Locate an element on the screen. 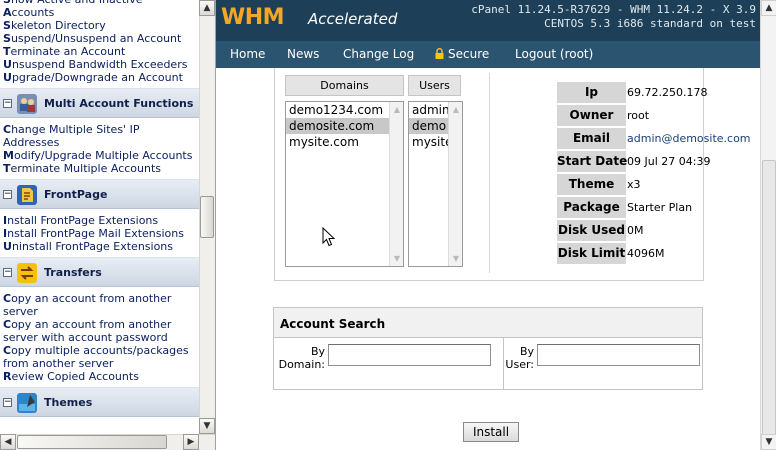 The image size is (776, 450). sidebar-link: Change Multiple Sites' IP Addresses is located at coordinates (97, 136).